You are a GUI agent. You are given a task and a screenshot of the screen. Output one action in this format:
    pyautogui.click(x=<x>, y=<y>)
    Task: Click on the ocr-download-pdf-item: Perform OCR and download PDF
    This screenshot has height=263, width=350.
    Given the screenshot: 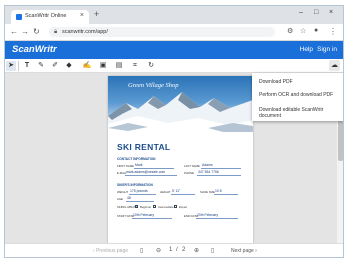 What is the action you would take?
    pyautogui.click(x=296, y=95)
    